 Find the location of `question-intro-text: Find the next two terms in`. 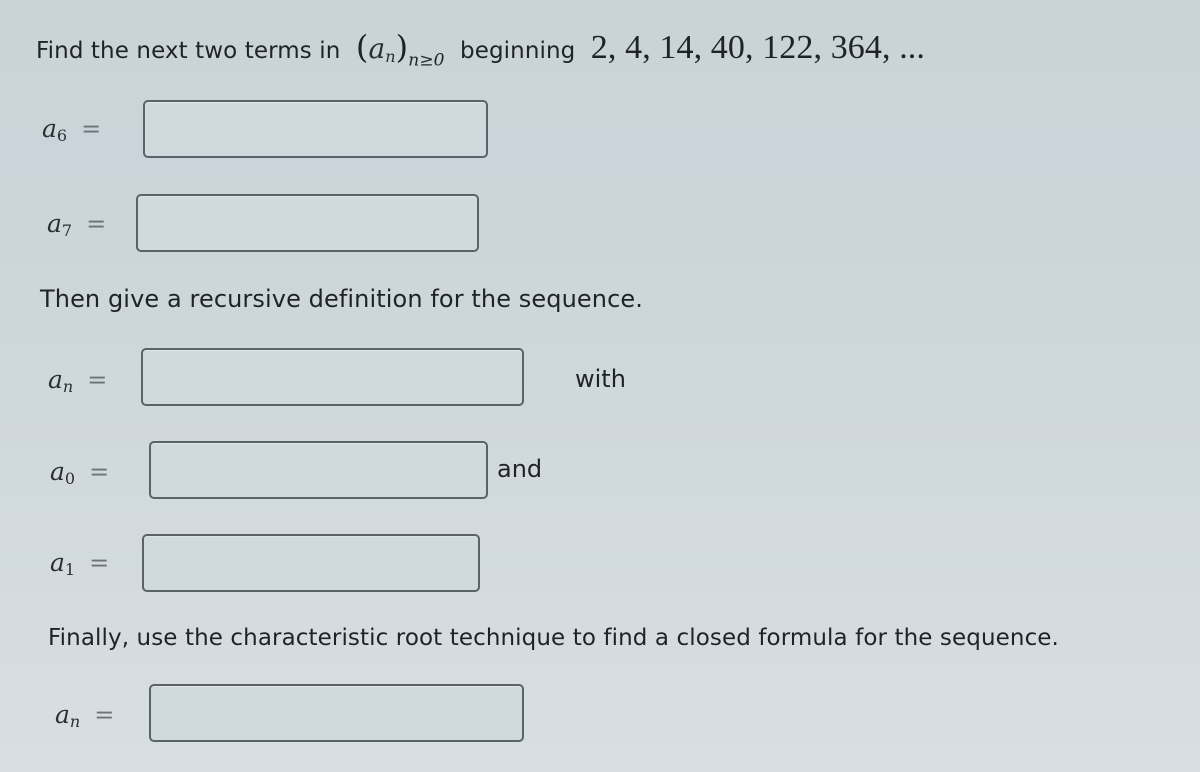

question-intro-text: Find the next two terms in is located at coordinates (188, 51).